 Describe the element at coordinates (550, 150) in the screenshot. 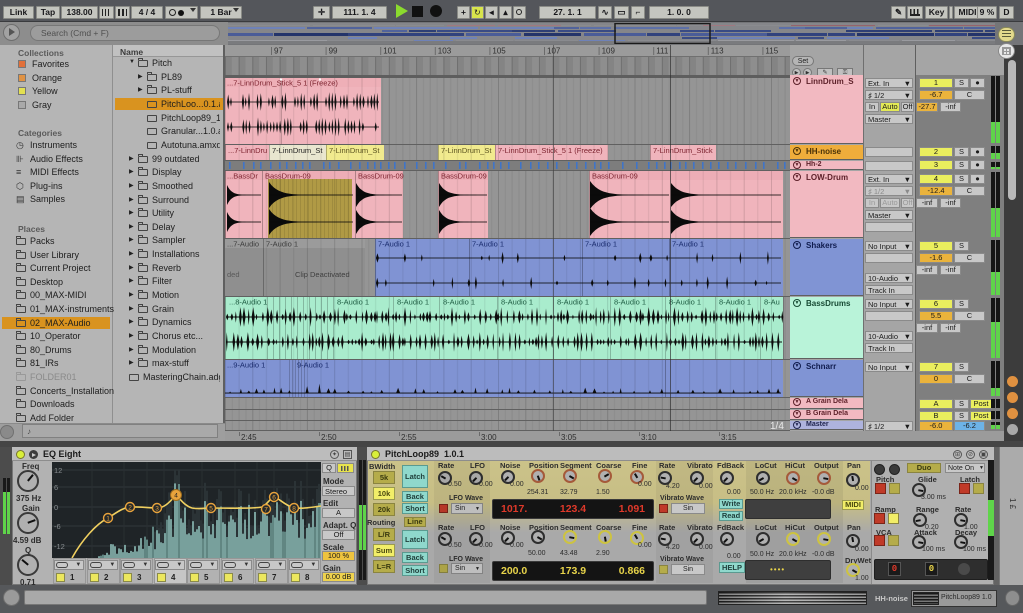

I see `svg-text: 7-LinnDrum_Stick_5 1 (Freeze)` at that location.